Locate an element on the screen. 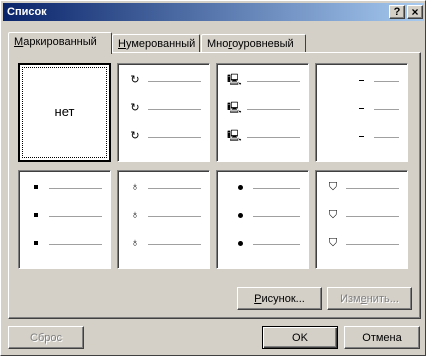 This screenshot has width=426, height=356. none-label: нет is located at coordinates (64, 111).